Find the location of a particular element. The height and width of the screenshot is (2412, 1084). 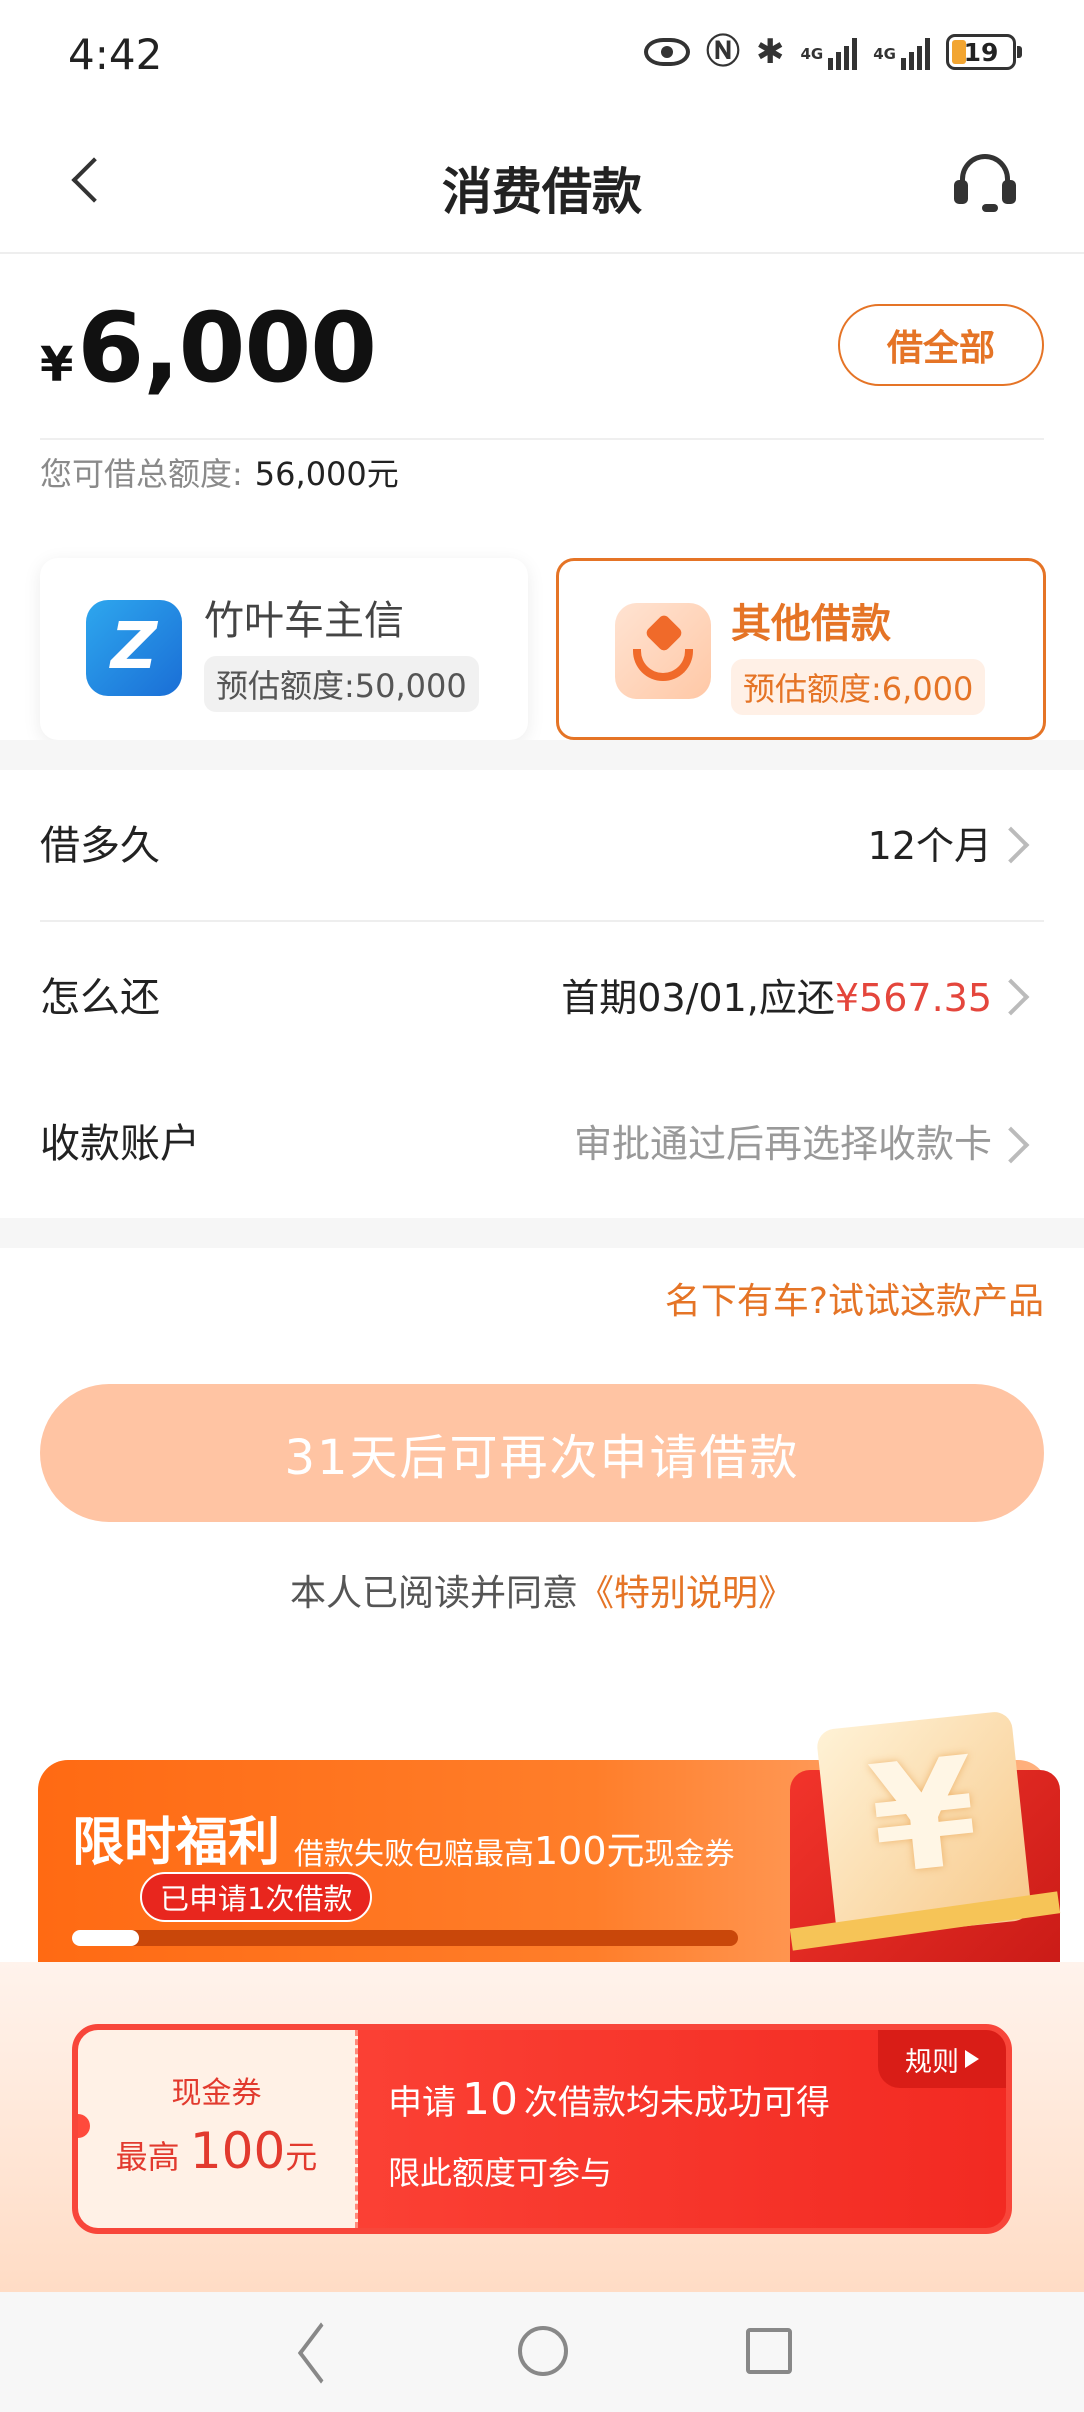

status-bar: 4:42 Ⓝ ✱ 4G 4G 19 is located at coordinates (542, 55).